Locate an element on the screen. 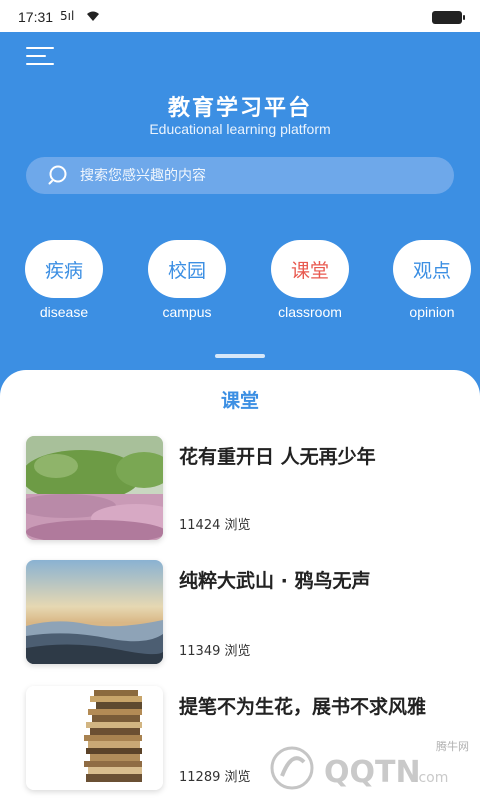 The image size is (480, 800). category-campus: 校园 campus is located at coordinates (187, 280).